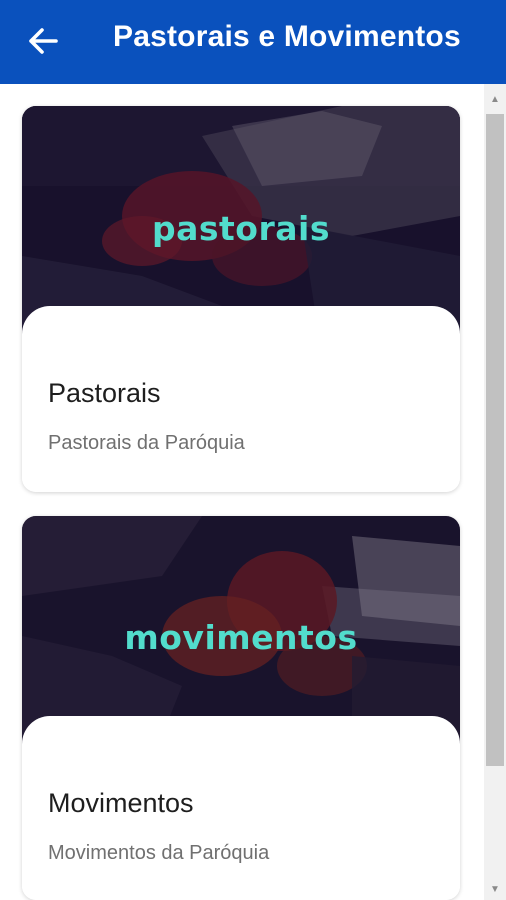  What do you see at coordinates (241, 228) in the screenshot?
I see `card-image-word: pastorais` at bounding box center [241, 228].